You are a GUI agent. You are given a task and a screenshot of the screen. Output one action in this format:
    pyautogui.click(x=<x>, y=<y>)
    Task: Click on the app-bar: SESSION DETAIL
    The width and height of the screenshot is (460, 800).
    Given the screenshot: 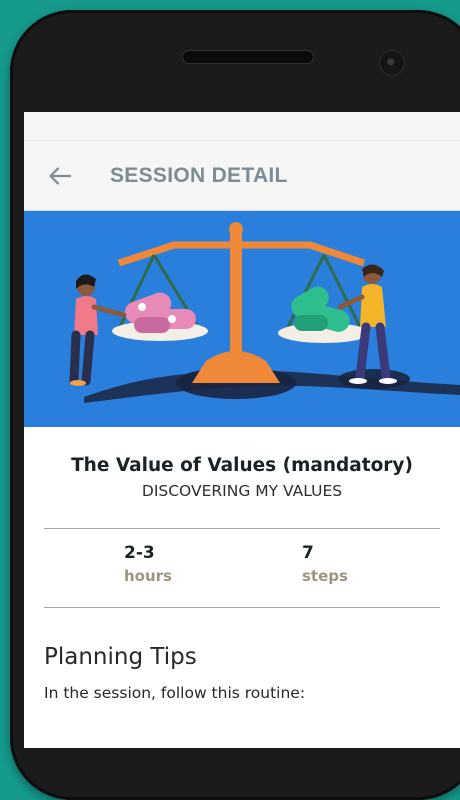 What is the action you would take?
    pyautogui.click(x=242, y=176)
    